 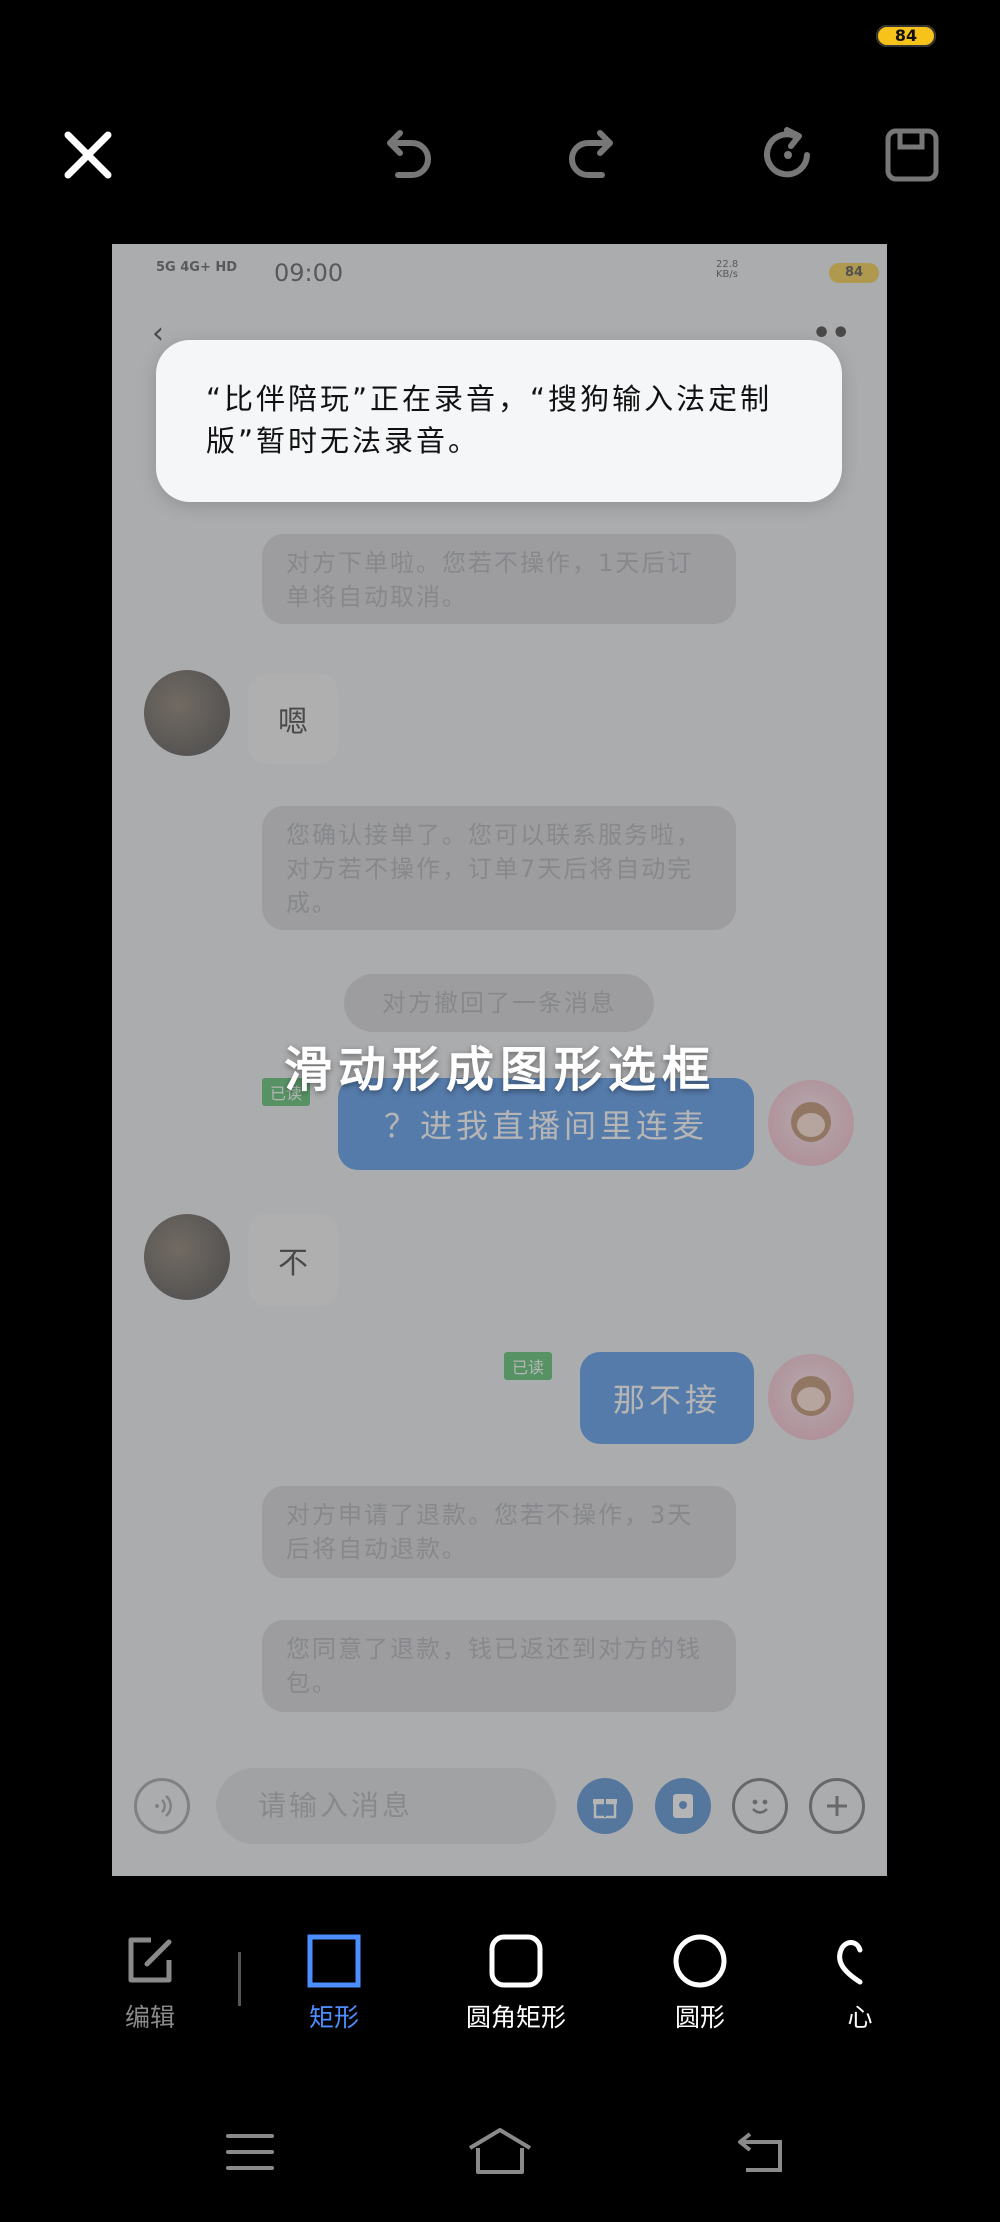 What do you see at coordinates (162, 1806) in the screenshot?
I see `voice-icon` at bounding box center [162, 1806].